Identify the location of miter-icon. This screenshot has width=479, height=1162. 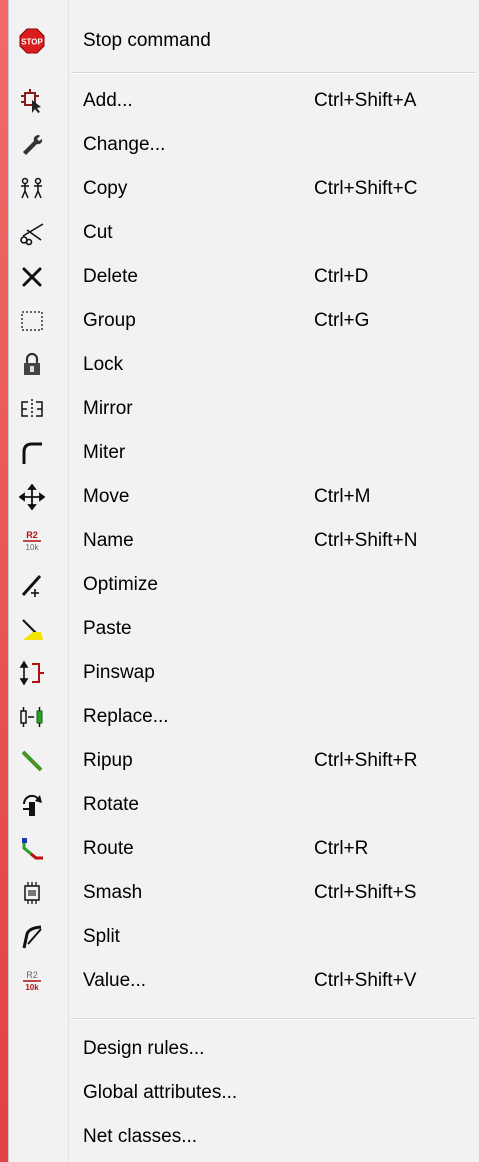
(32, 453).